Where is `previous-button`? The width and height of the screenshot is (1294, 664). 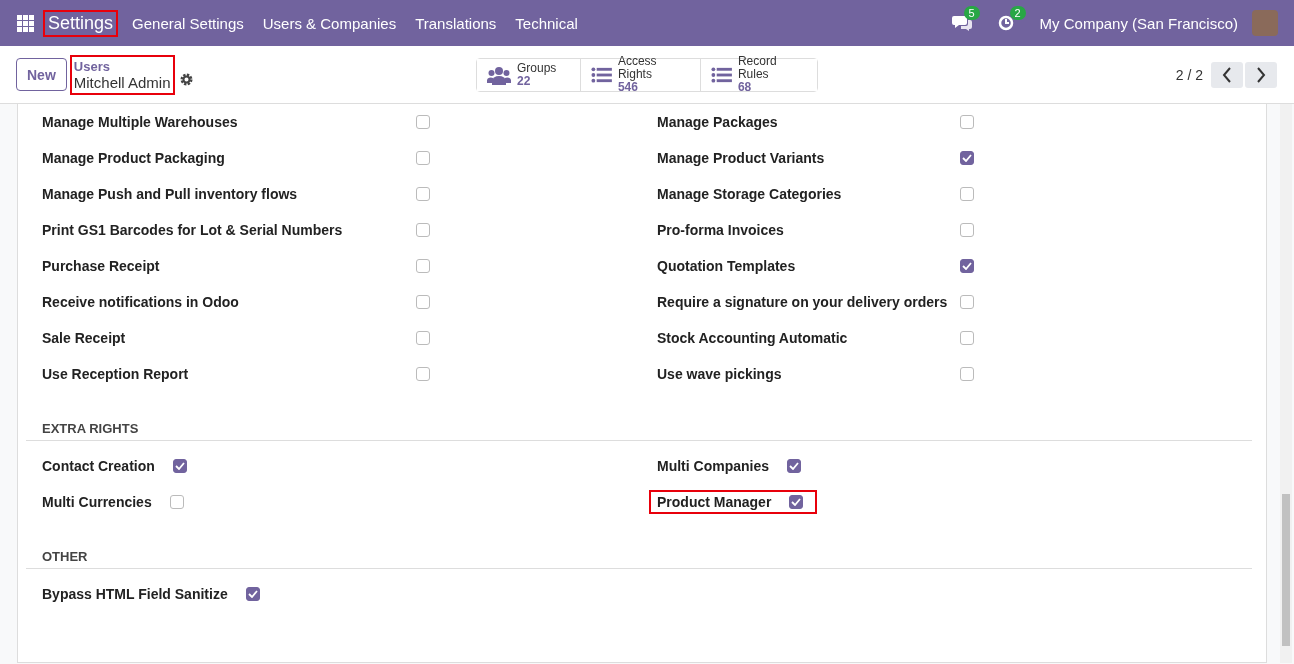
previous-button is located at coordinates (1227, 74).